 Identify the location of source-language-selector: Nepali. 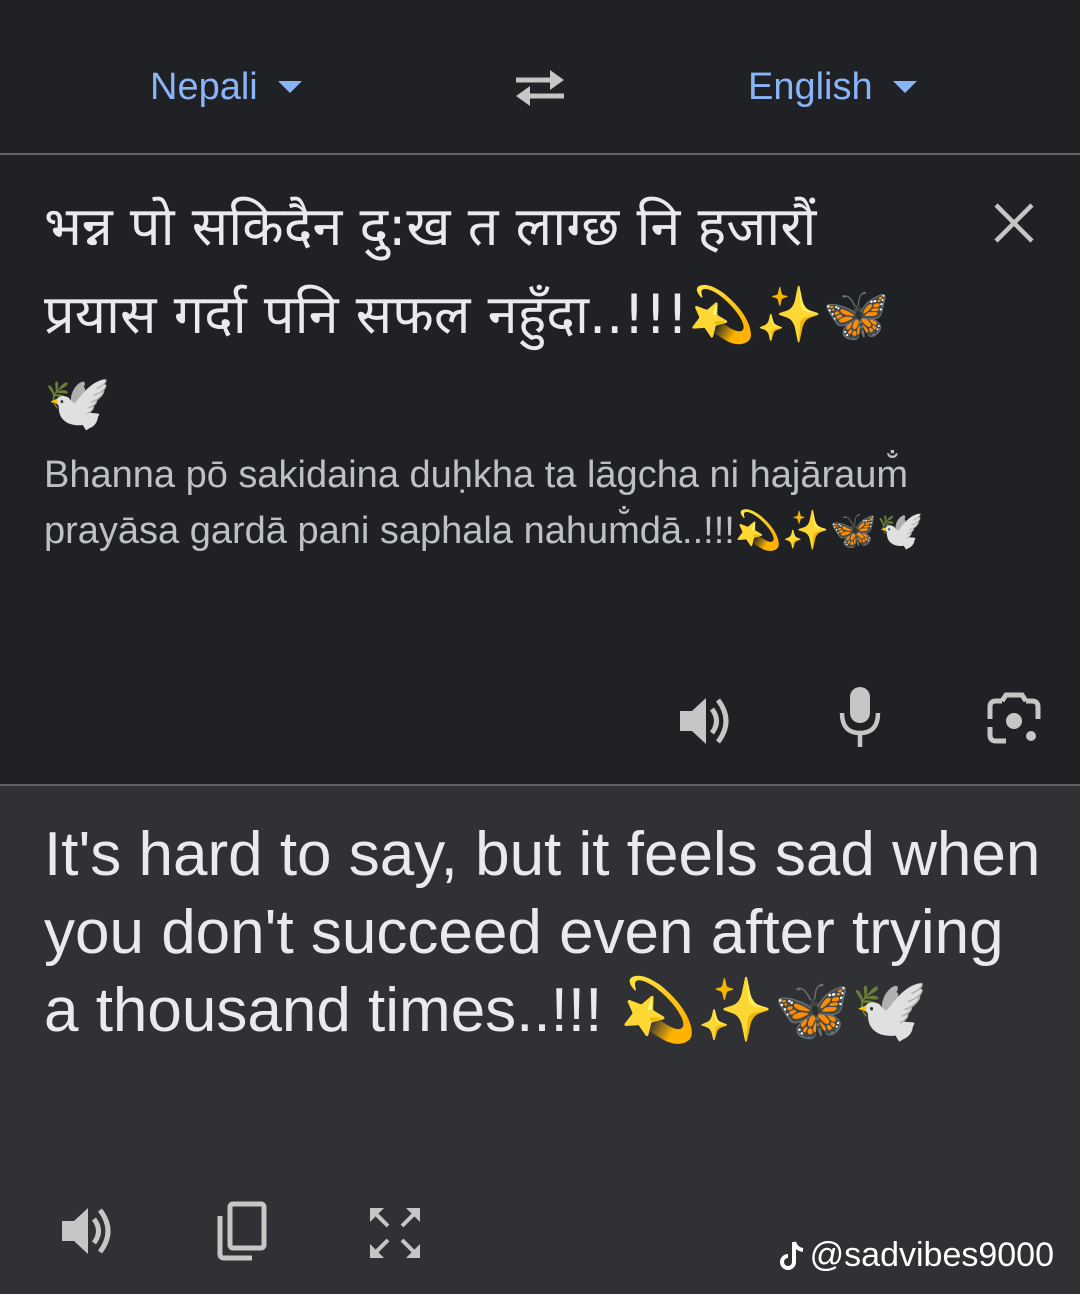
(227, 87).